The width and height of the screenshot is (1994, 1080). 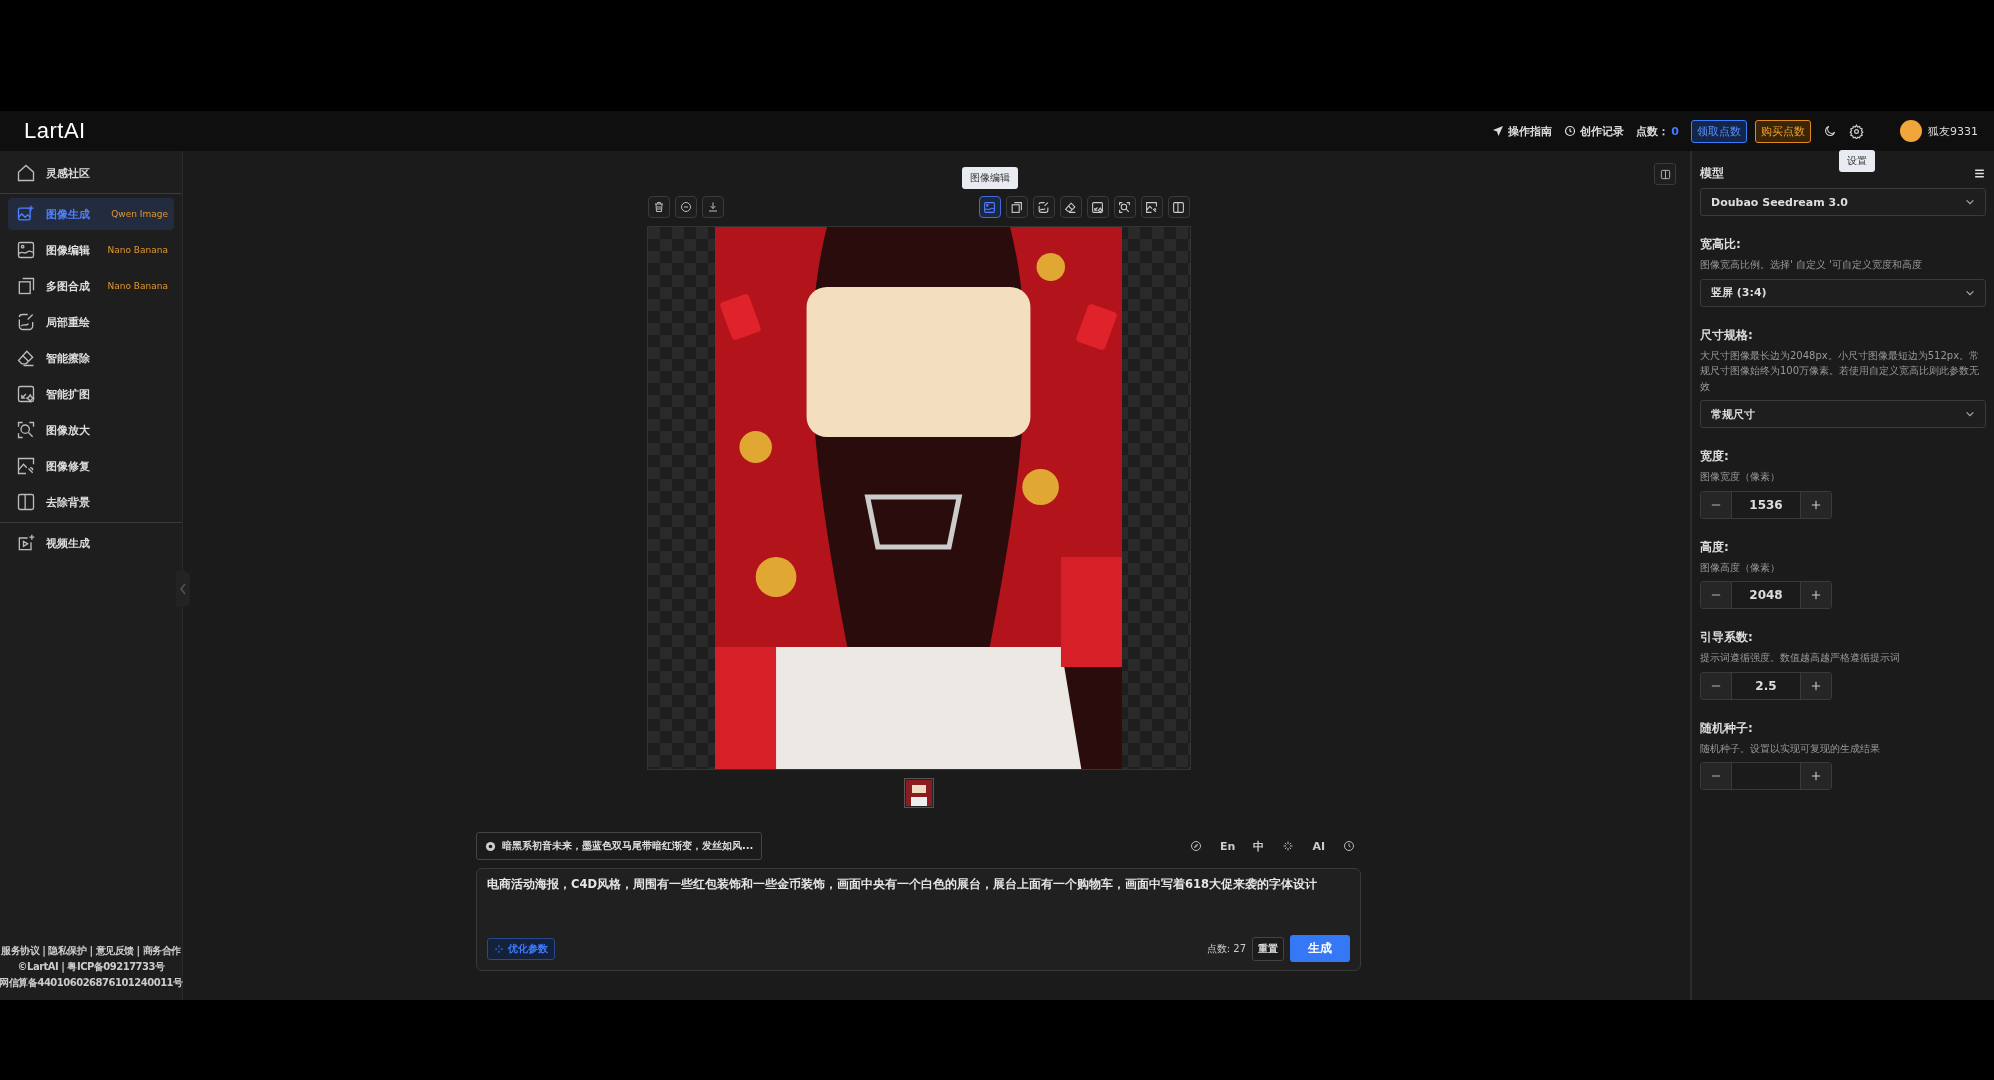 What do you see at coordinates (1953, 131) in the screenshot?
I see `user-name: 狐友9331` at bounding box center [1953, 131].